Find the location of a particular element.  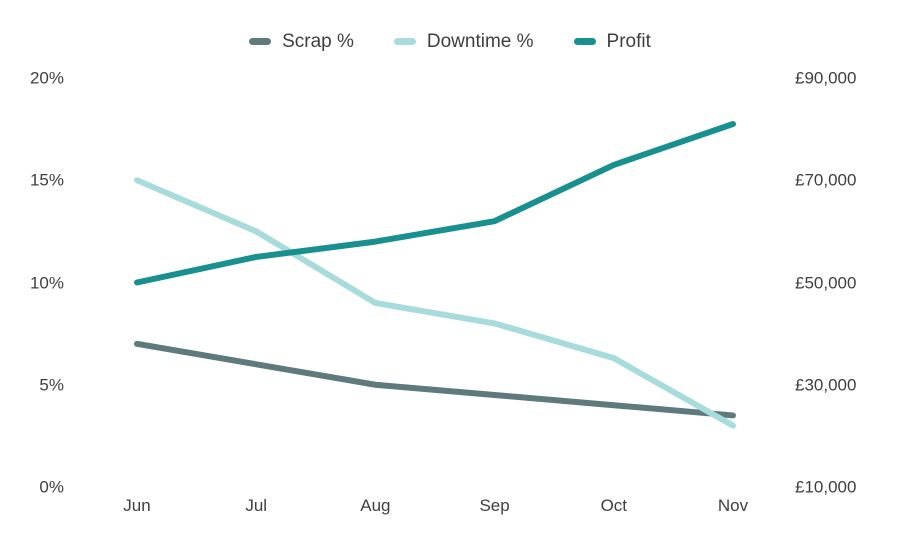

right-axis-tick-label: £10,000 is located at coordinates (826, 487).